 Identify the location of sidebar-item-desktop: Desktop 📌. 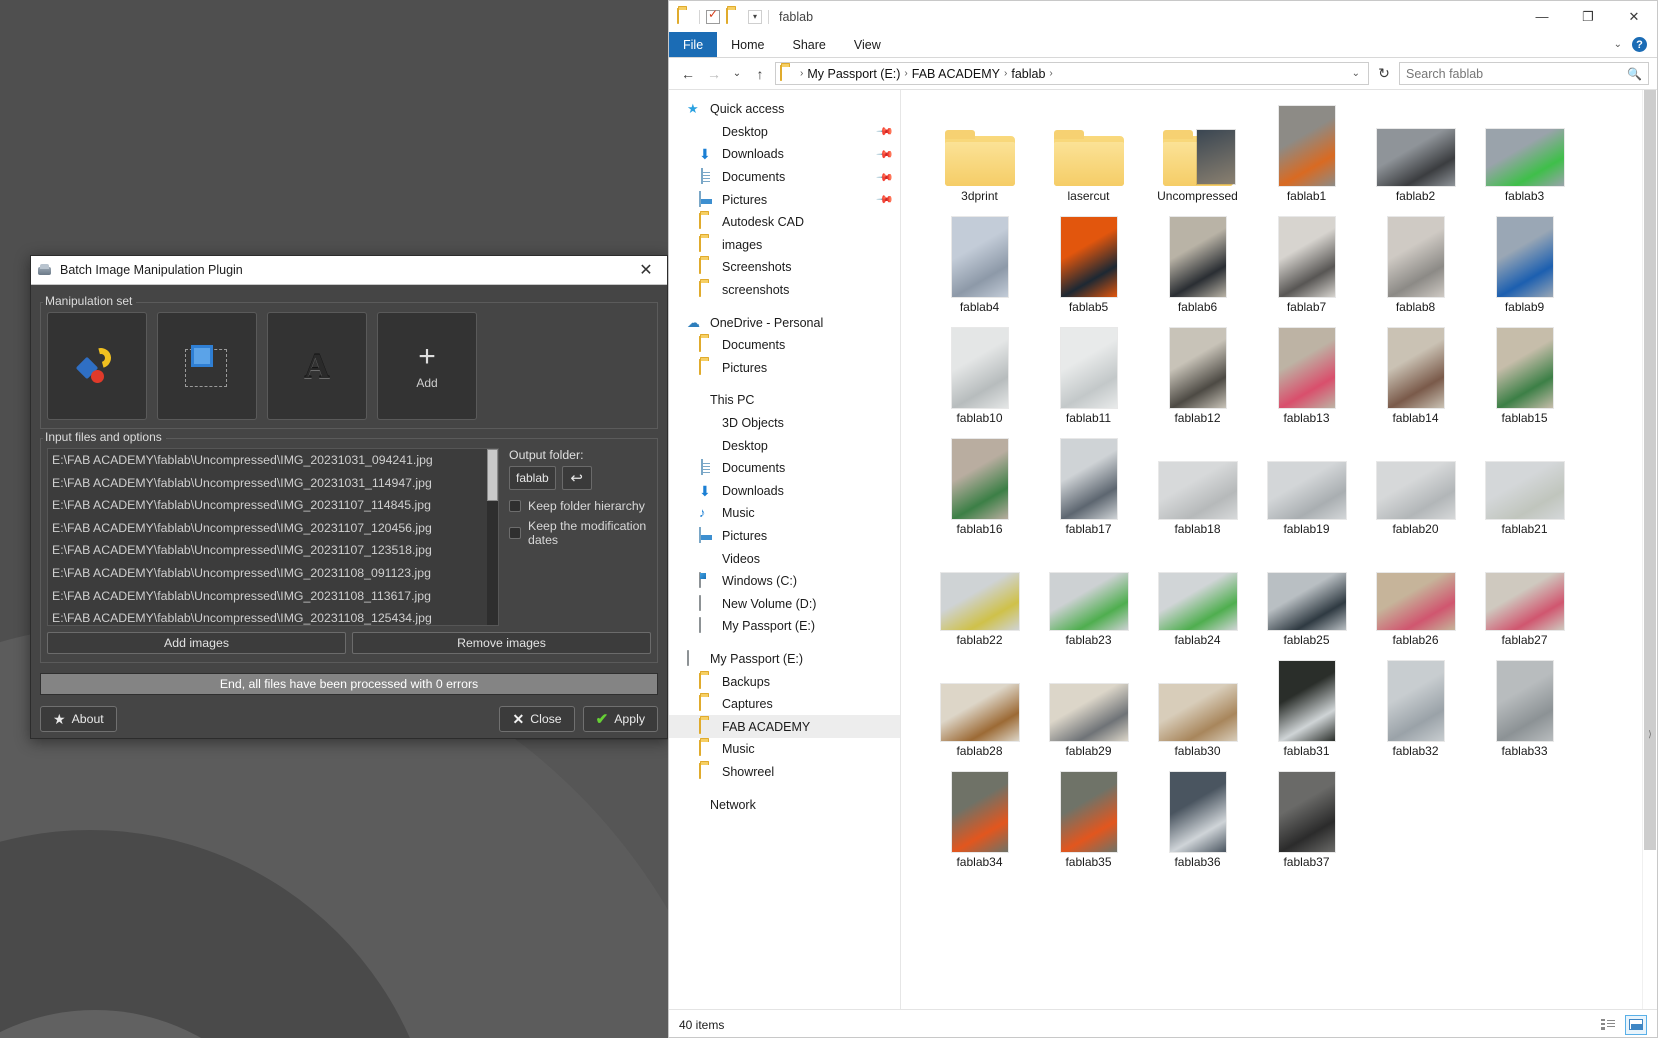
(784, 132).